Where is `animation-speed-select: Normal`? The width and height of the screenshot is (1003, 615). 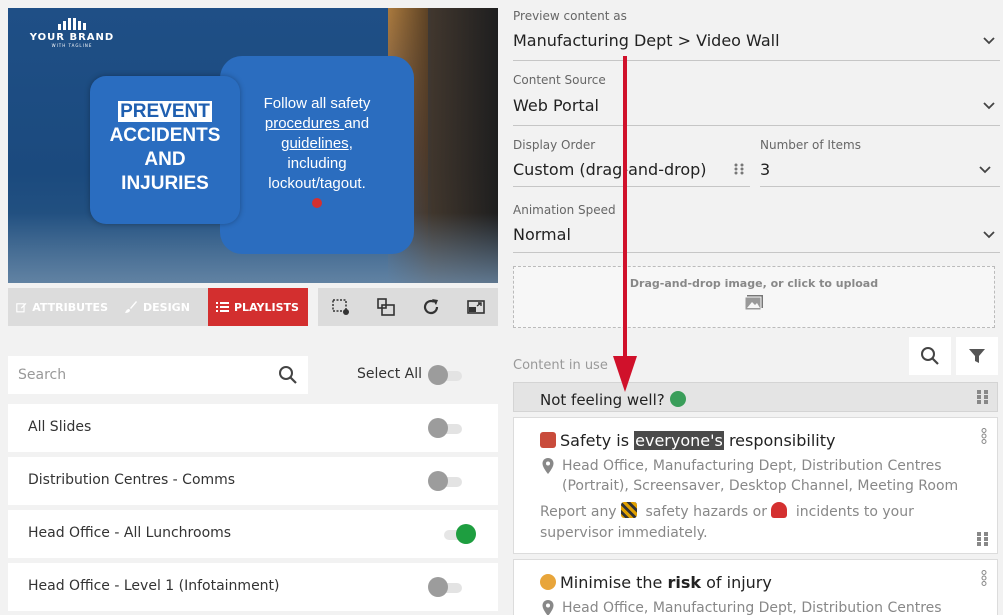
animation-speed-select: Normal is located at coordinates (542, 234).